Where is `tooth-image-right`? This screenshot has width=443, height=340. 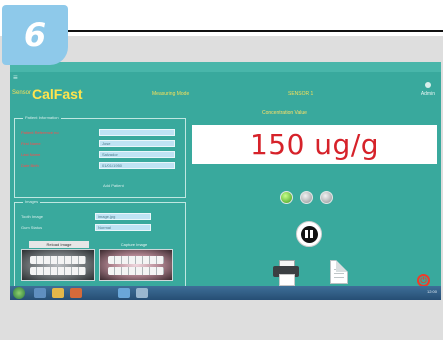 tooth-image-right is located at coordinates (136, 265).